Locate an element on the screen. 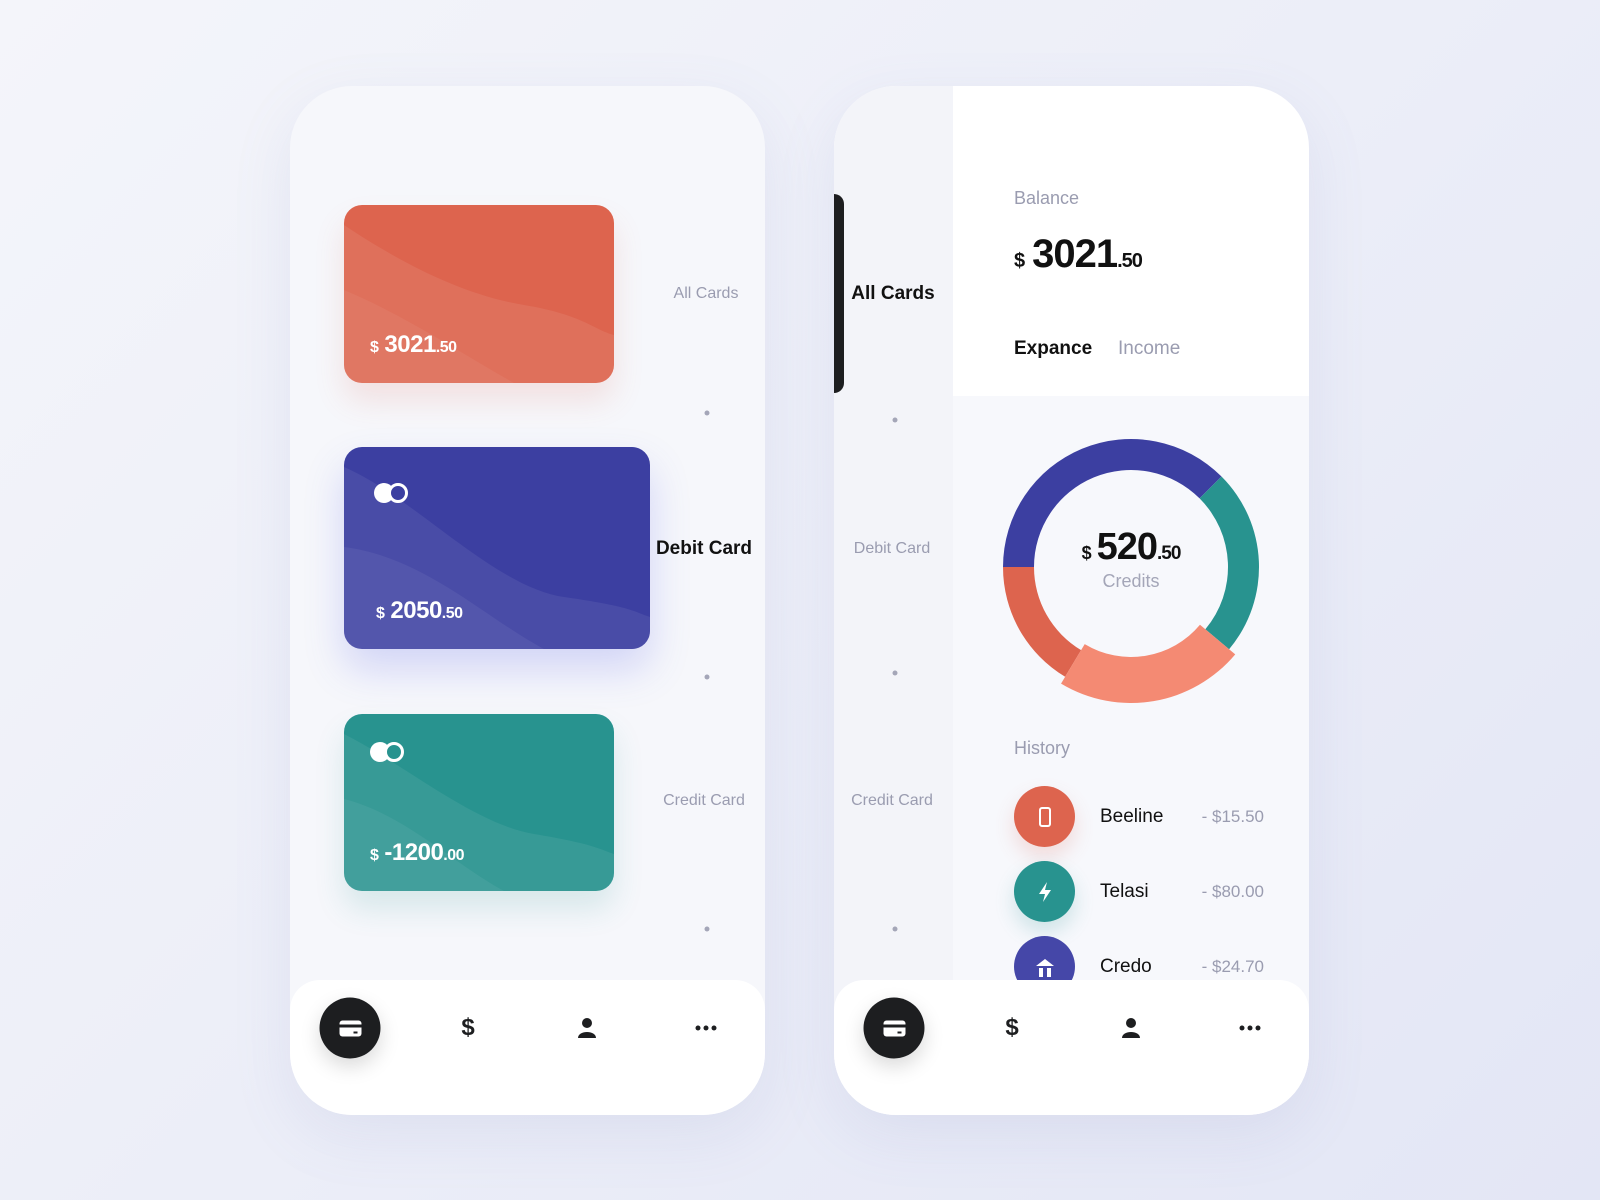  balance-label: Balance is located at coordinates (1047, 198).